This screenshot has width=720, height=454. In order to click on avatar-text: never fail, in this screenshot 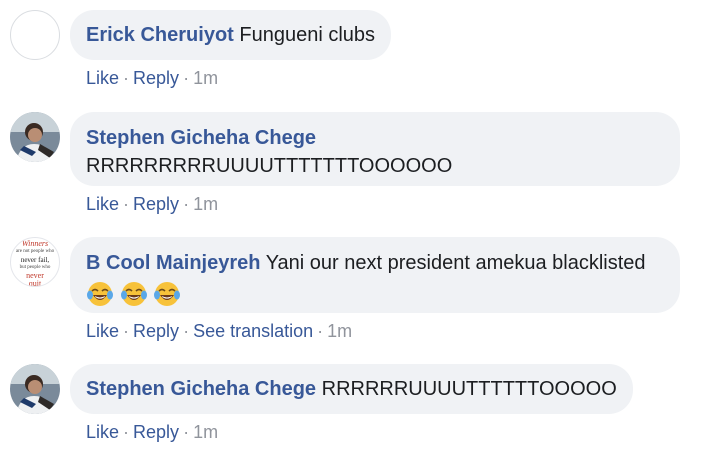, I will do `click(35, 260)`.